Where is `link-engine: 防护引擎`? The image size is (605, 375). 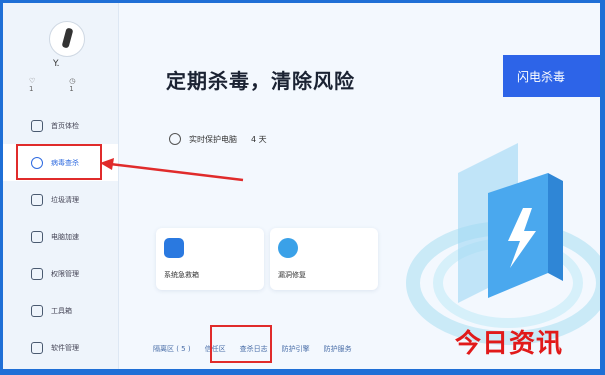
link-engine: 防护引擎 is located at coordinates (296, 349).